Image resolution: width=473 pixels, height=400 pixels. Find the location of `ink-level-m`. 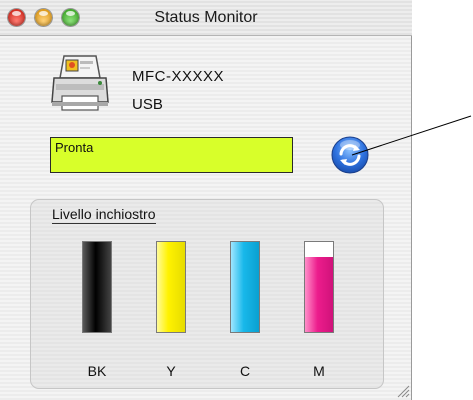

ink-level-m is located at coordinates (319, 294).